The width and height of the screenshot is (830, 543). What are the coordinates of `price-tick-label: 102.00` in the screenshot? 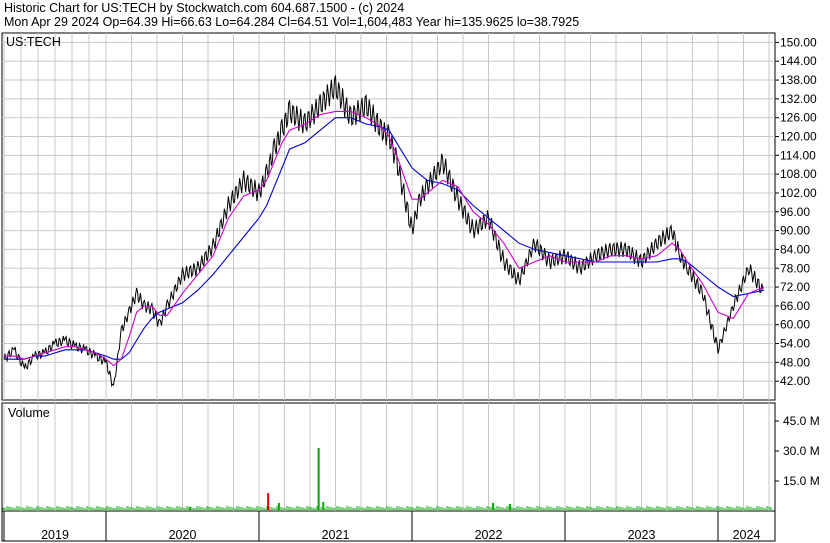 It's located at (798, 193).